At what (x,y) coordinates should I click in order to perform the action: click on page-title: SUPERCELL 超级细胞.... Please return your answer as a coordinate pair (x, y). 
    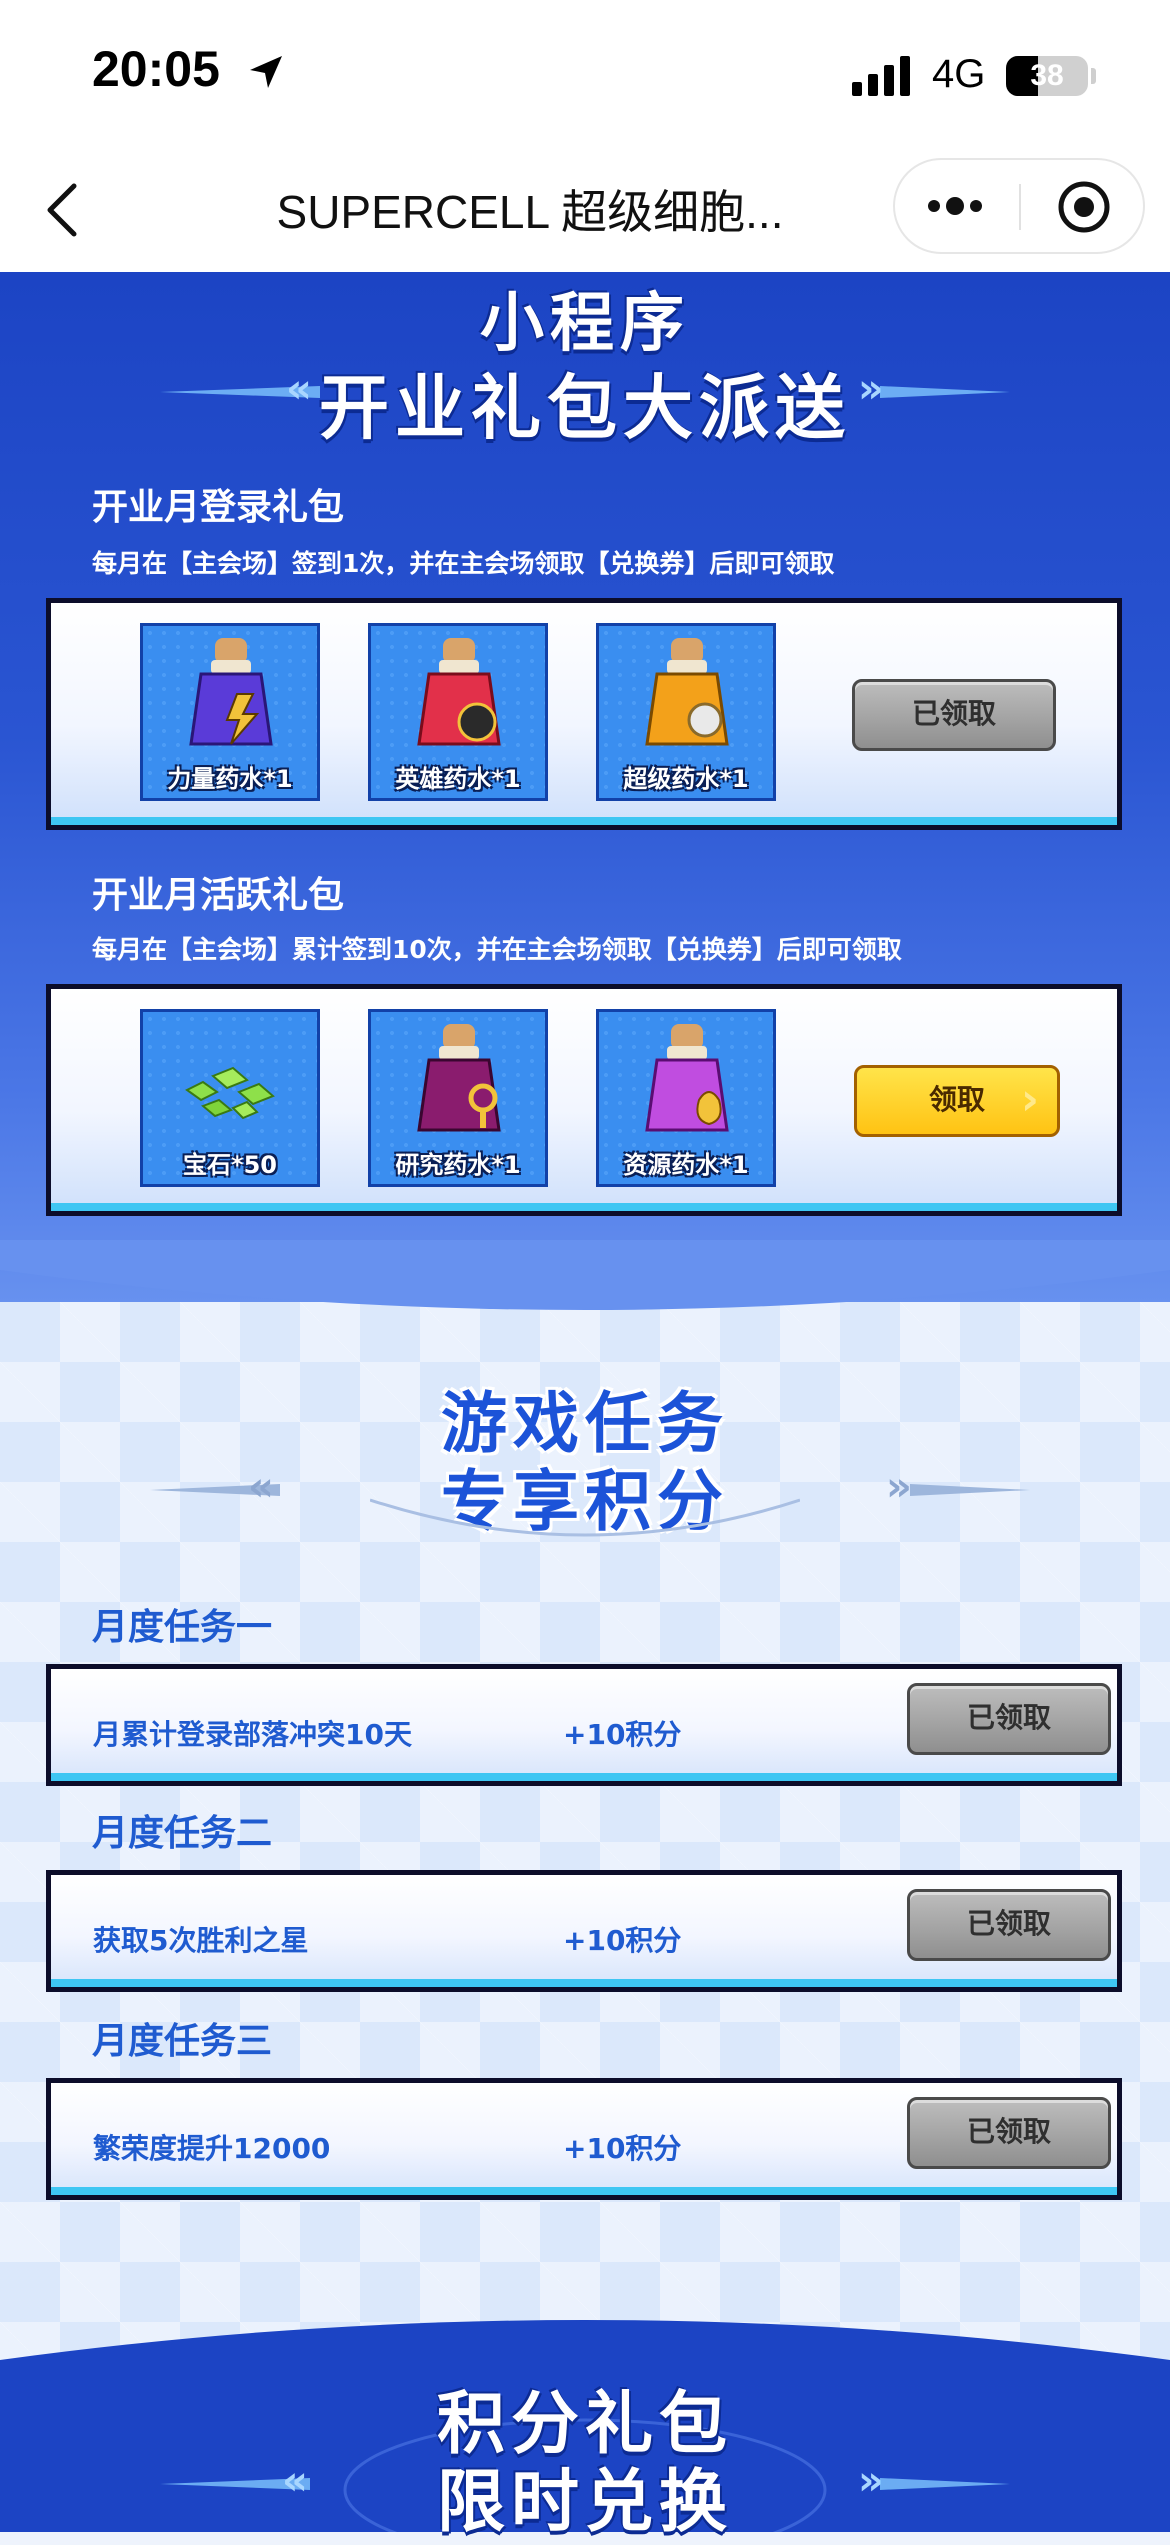
    Looking at the image, I should click on (530, 212).